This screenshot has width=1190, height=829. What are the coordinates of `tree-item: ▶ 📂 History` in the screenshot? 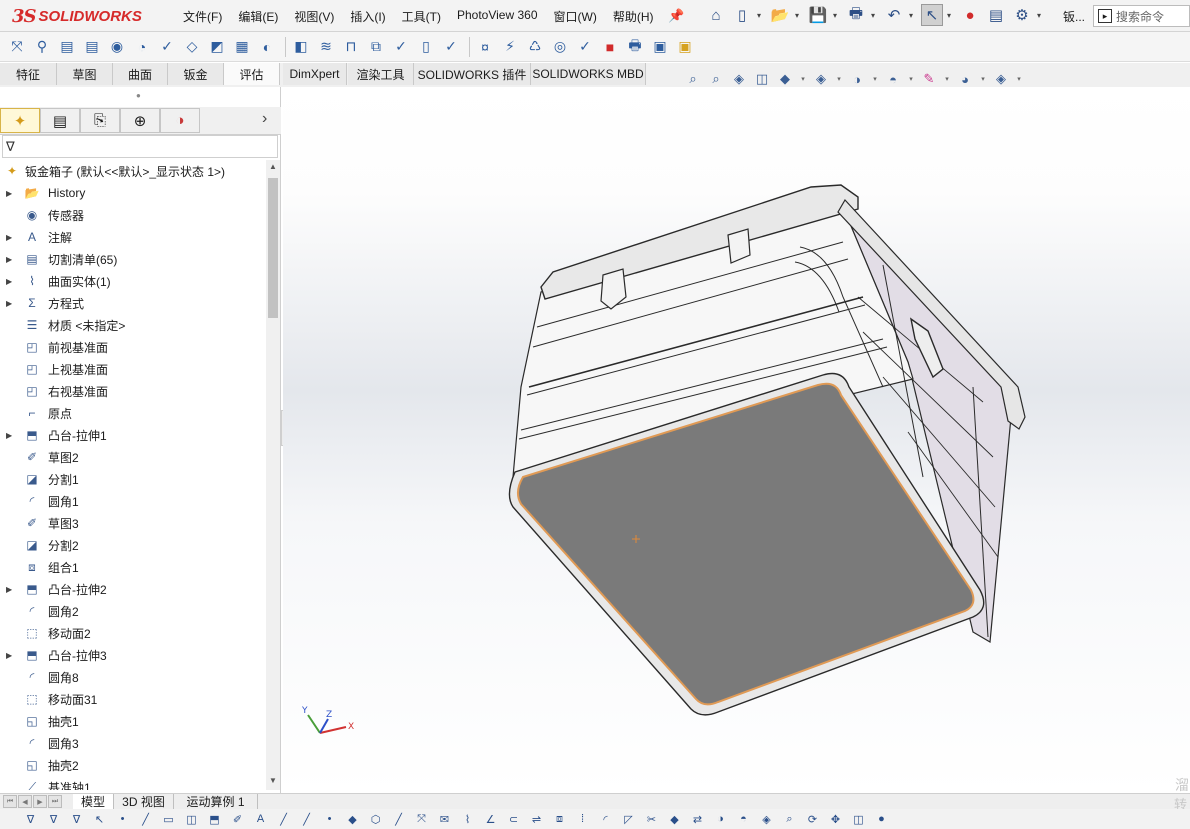 It's located at (133, 193).